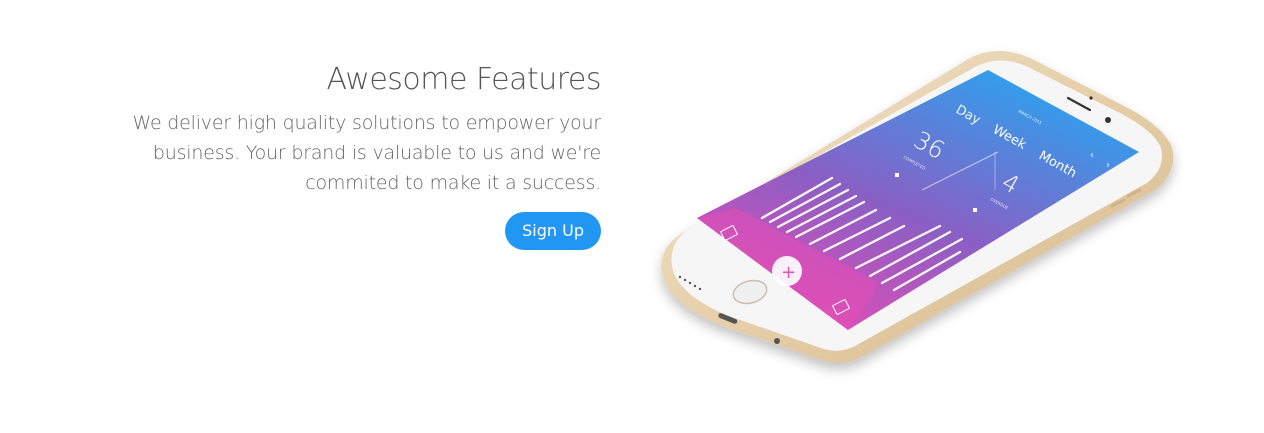  What do you see at coordinates (777, 341) in the screenshot?
I see `headphone-jack` at bounding box center [777, 341].